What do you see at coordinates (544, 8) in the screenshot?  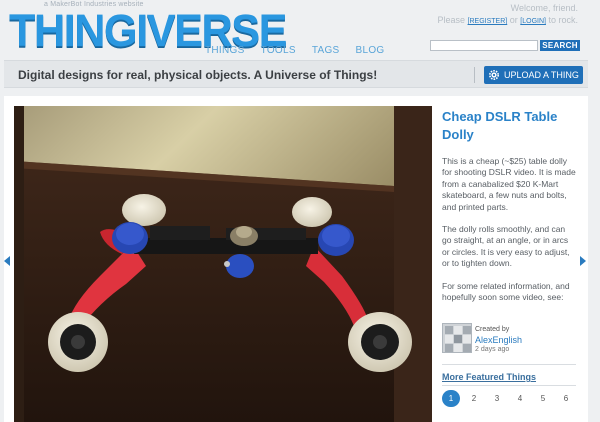 I see `welcome-text: Welcome, friend.` at bounding box center [544, 8].